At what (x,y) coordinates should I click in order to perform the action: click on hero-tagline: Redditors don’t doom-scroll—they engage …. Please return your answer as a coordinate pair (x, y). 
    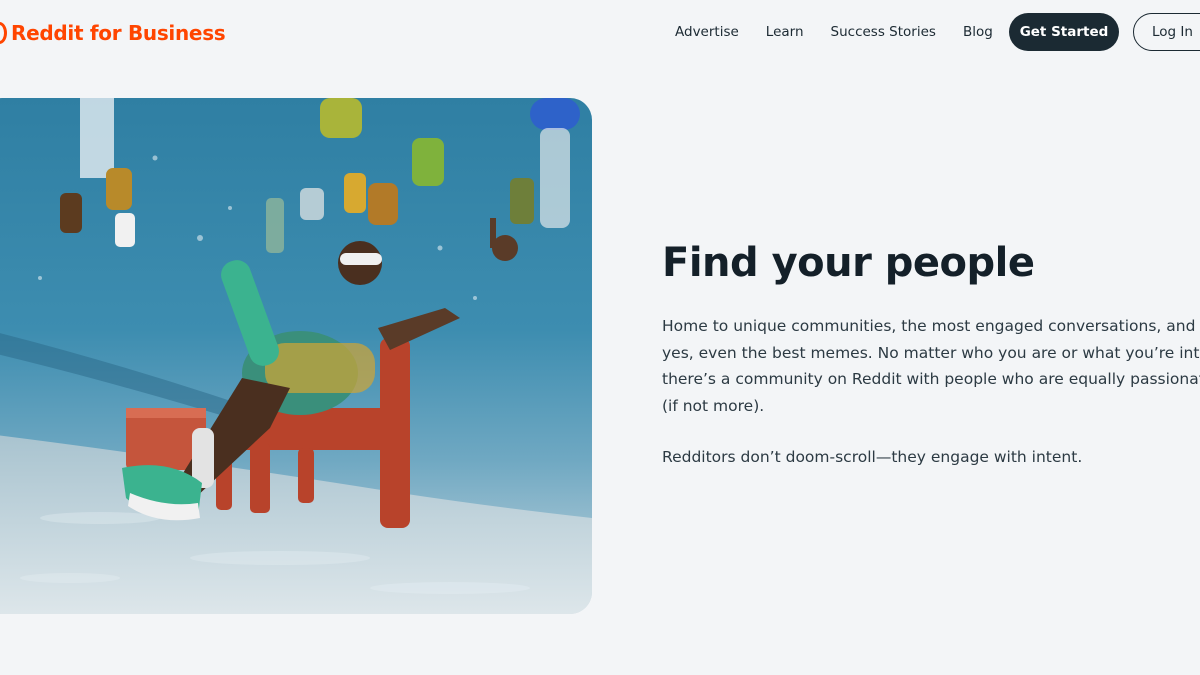
    Looking at the image, I should click on (872, 457).